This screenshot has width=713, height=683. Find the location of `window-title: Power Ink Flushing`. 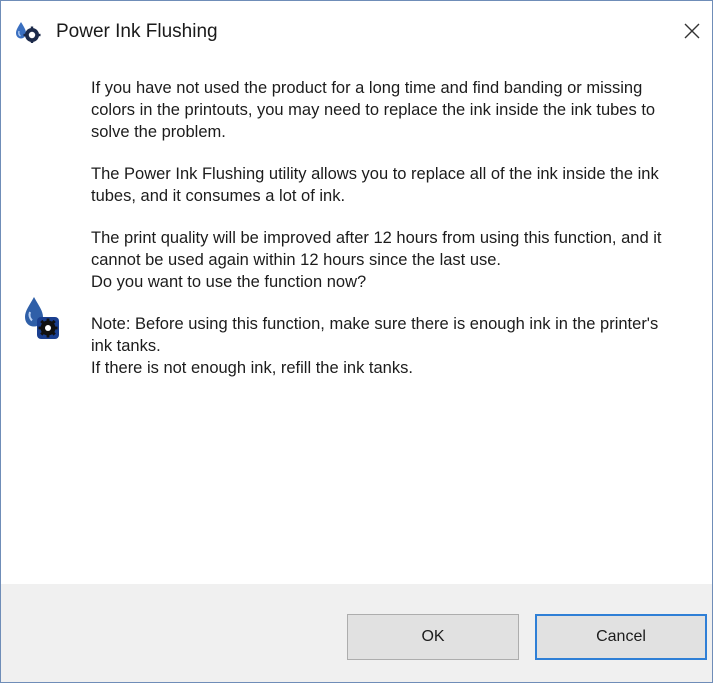

window-title: Power Ink Flushing is located at coordinates (137, 31).